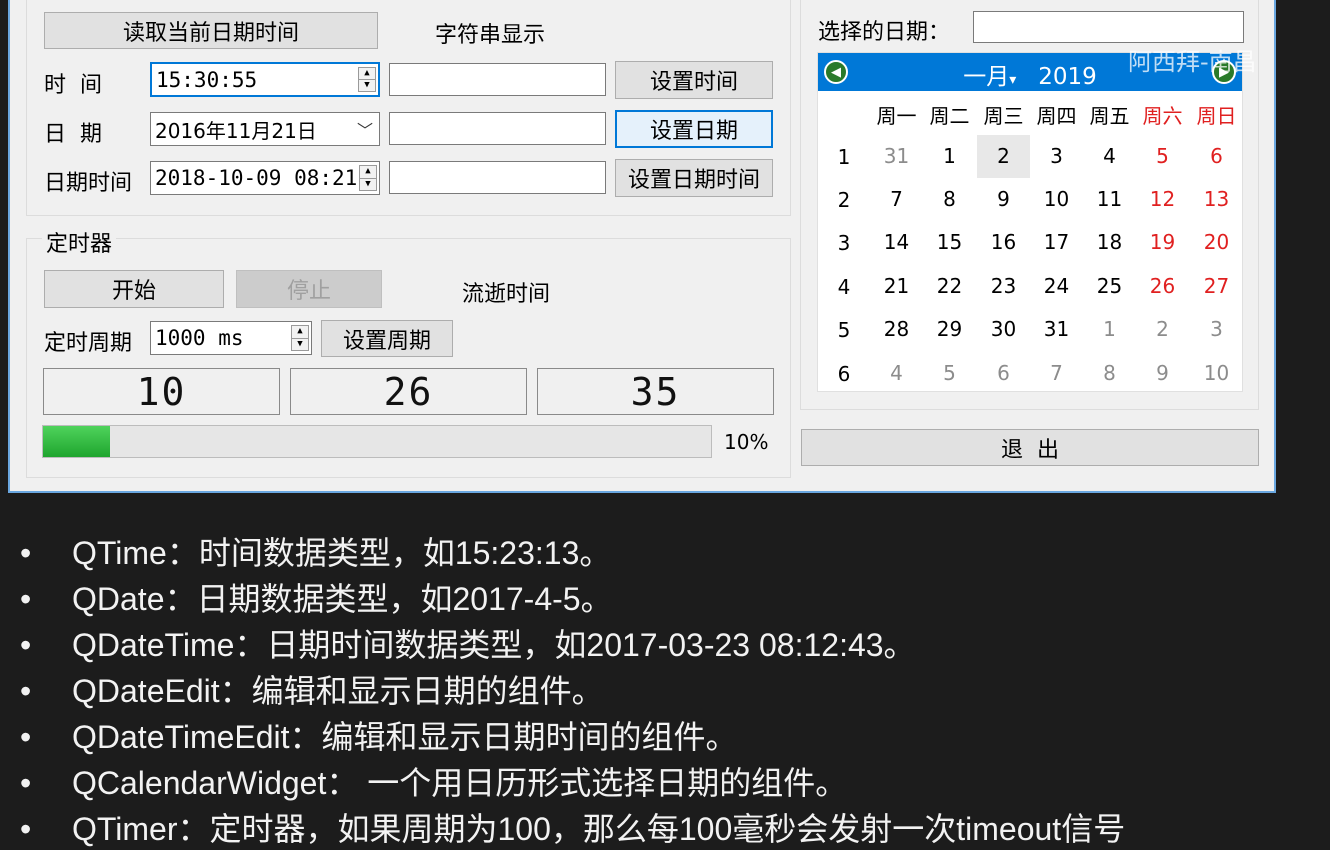 The height and width of the screenshot is (850, 1330). I want to click on calendar-day: 17, so click(1056, 242).